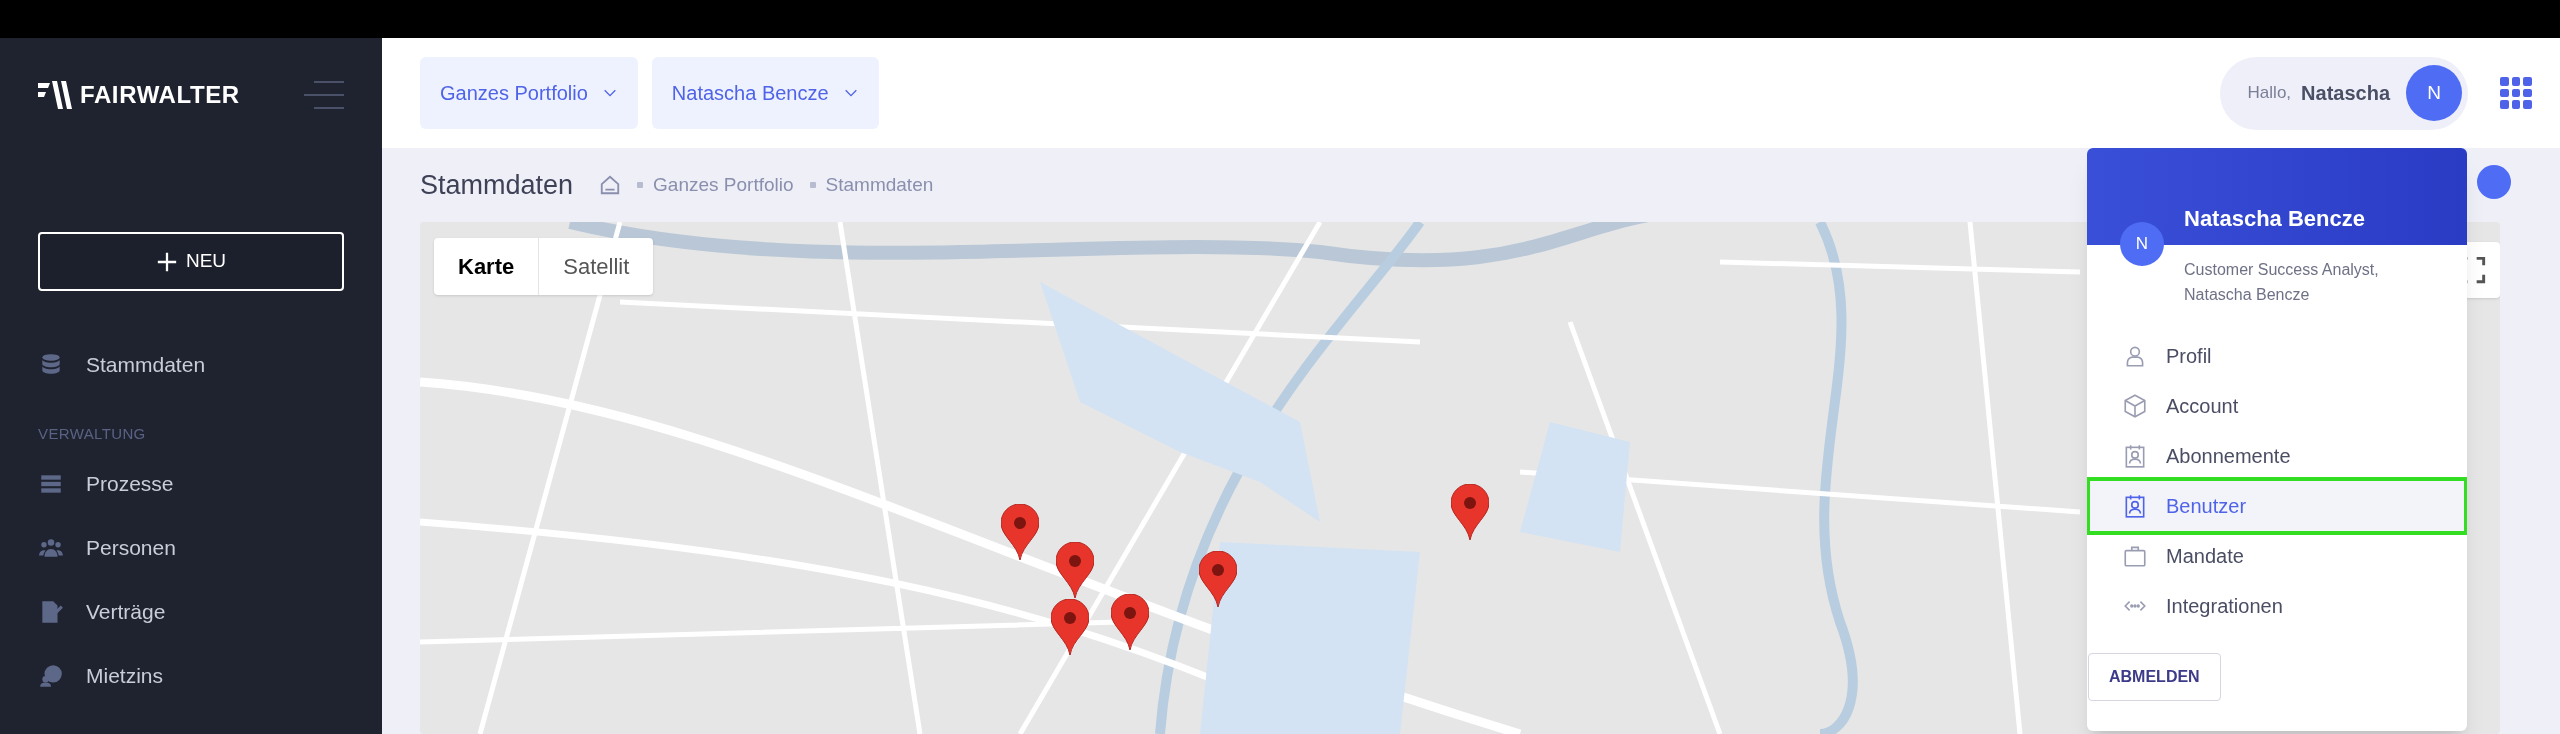 This screenshot has height=734, width=2560. What do you see at coordinates (765, 93) in the screenshot?
I see `filter-dropdown: Natascha Bencze` at bounding box center [765, 93].